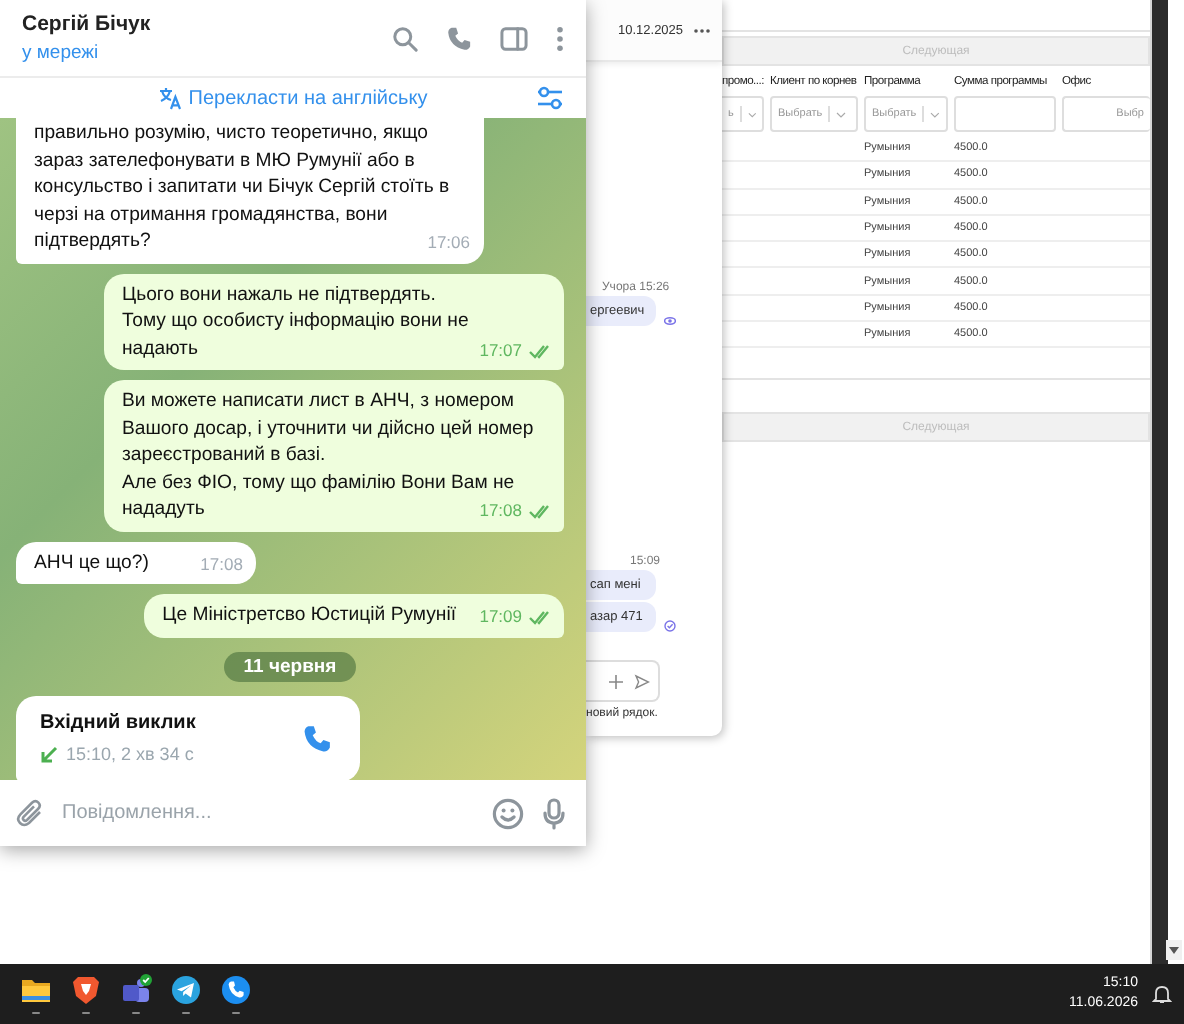 The height and width of the screenshot is (1024, 1184). What do you see at coordinates (500, 617) in the screenshot?
I see `message-time: 17:09` at bounding box center [500, 617].